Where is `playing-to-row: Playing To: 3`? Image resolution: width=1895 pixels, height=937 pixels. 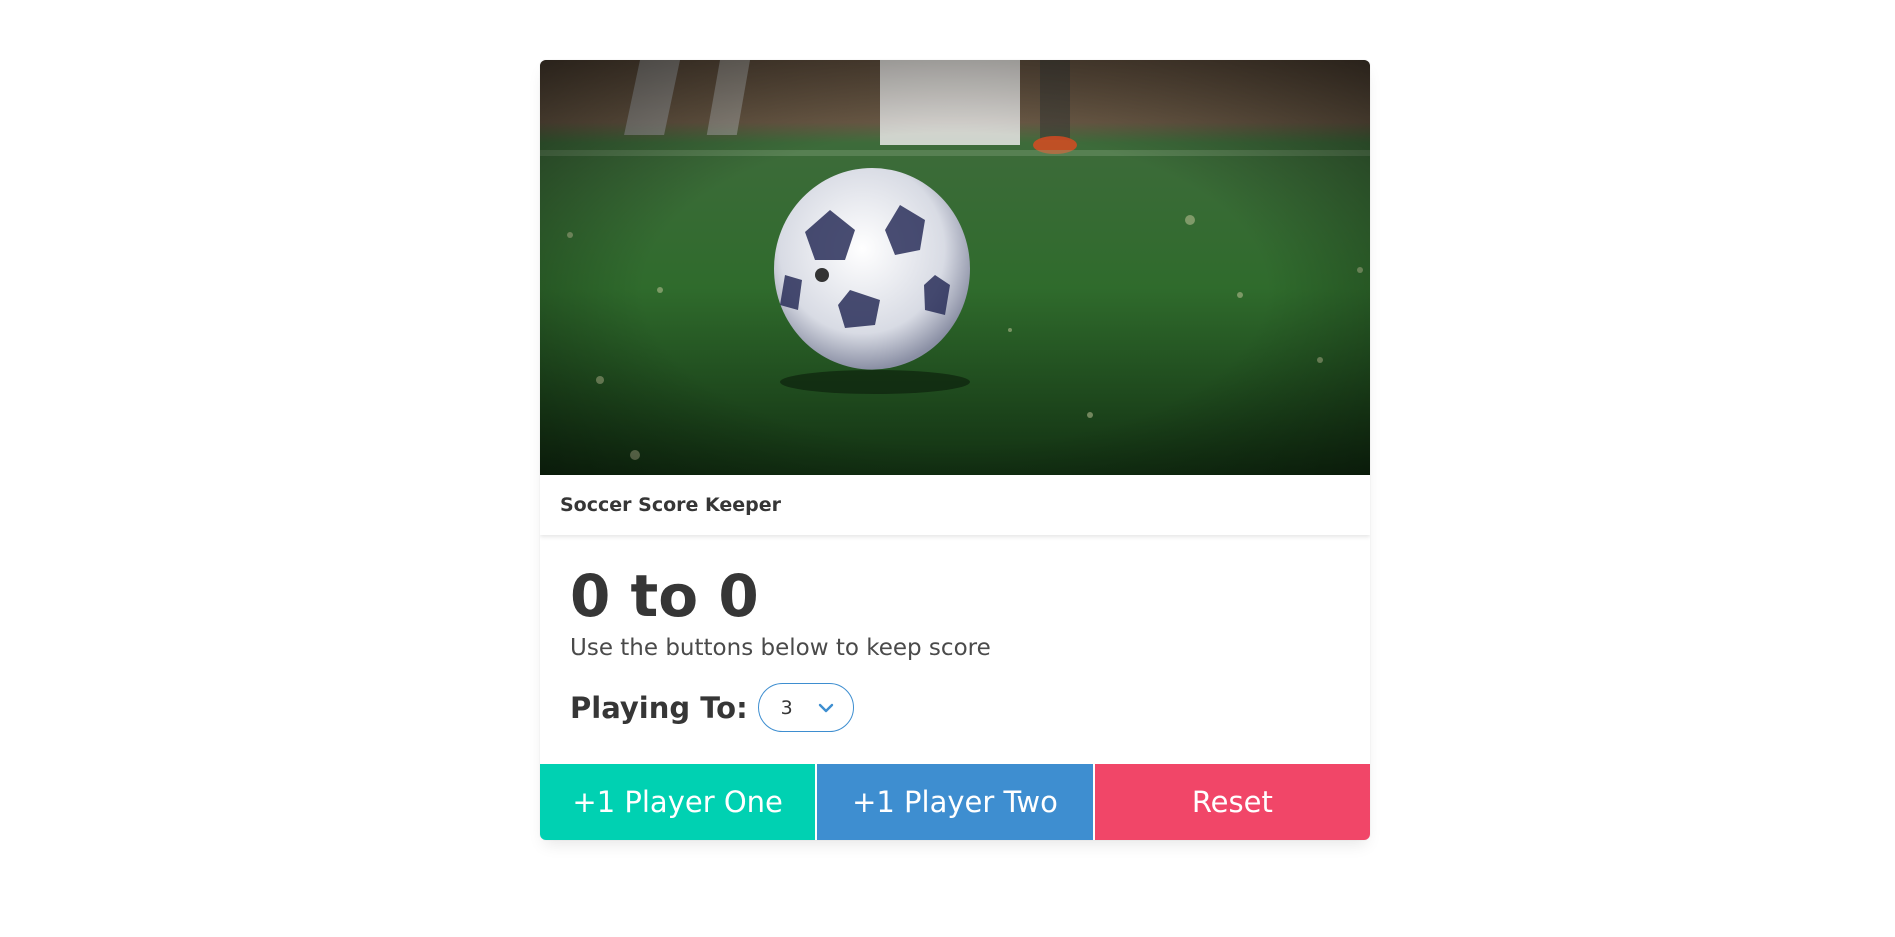 playing-to-row: Playing To: 3 is located at coordinates (955, 707).